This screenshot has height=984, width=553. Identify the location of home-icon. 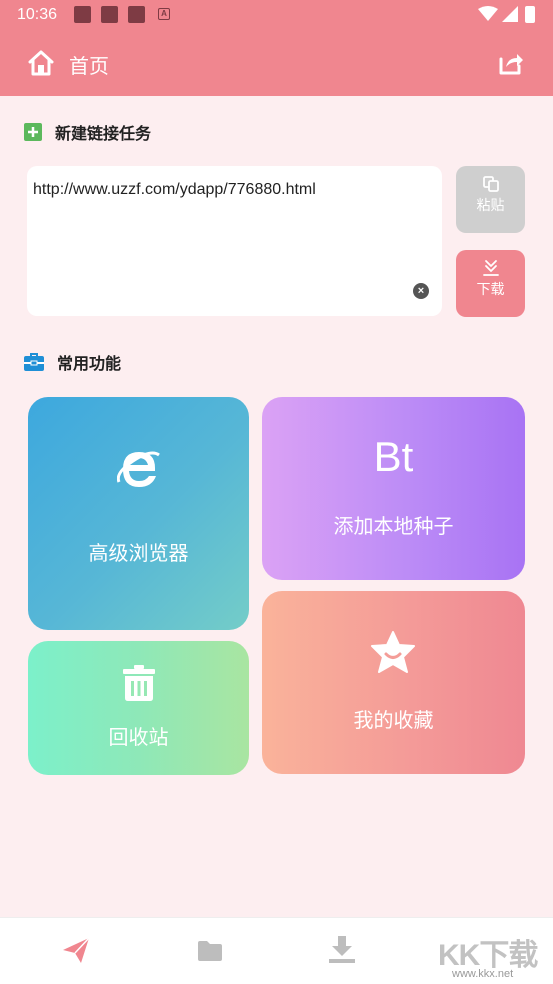
(41, 63).